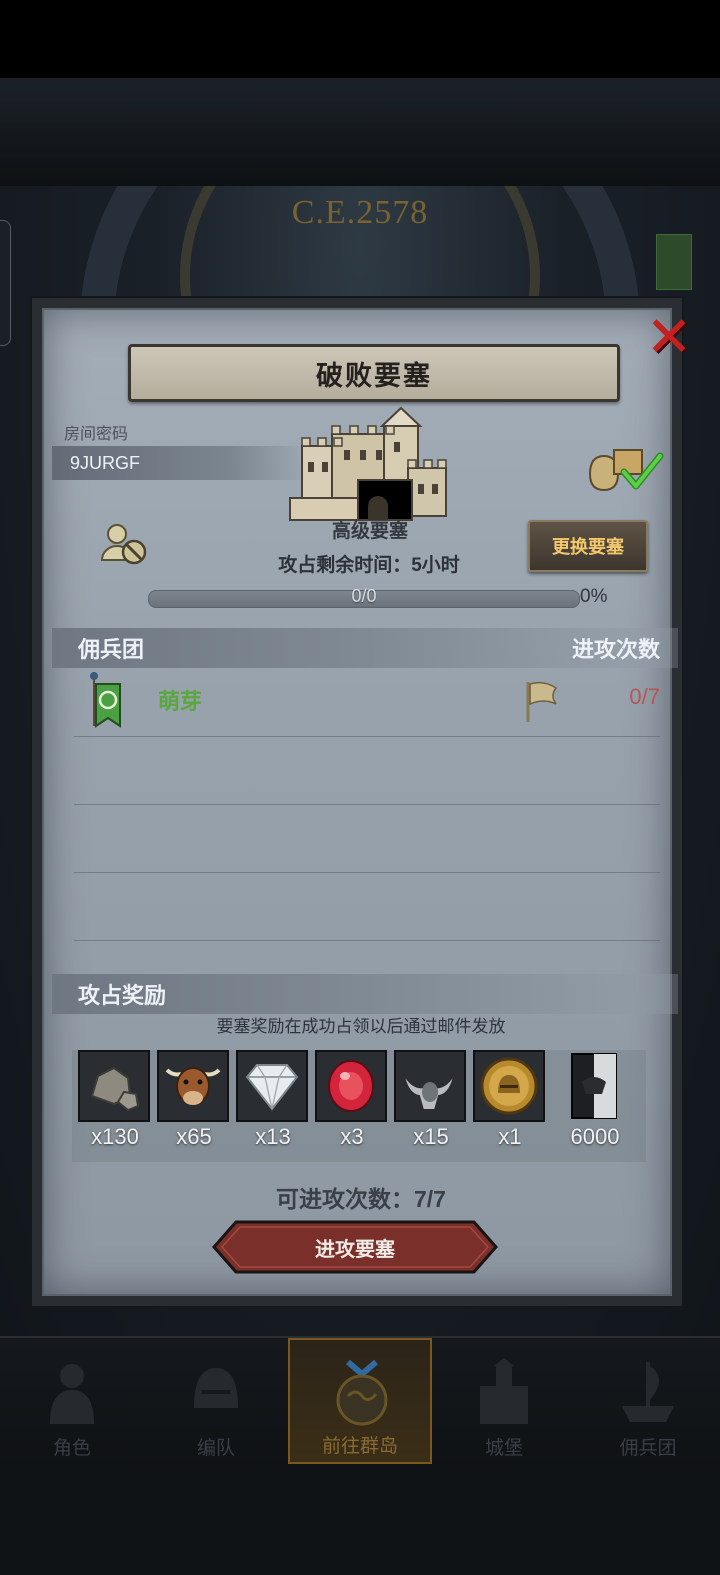 The image size is (720, 1575). I want to click on reward-item: x13, so click(273, 1100).